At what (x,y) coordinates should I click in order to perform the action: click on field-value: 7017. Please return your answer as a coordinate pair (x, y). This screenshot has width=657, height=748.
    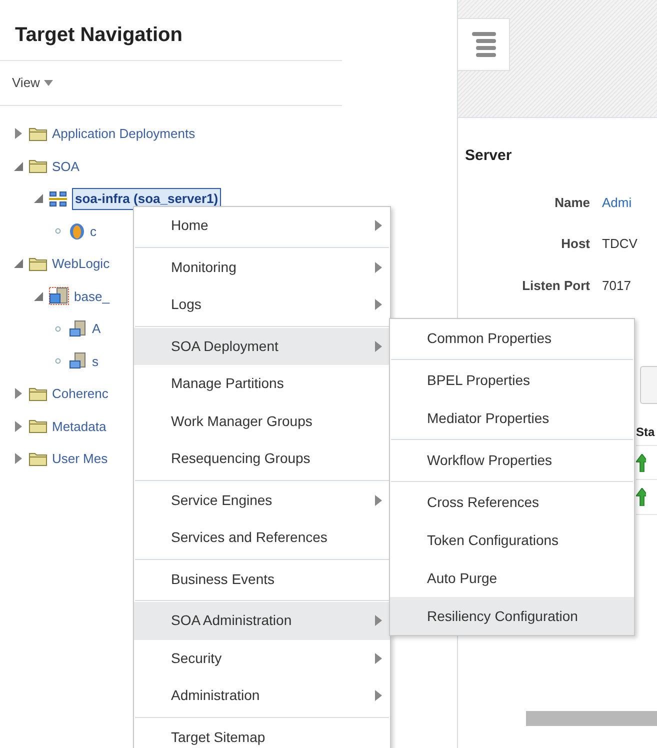
    Looking at the image, I should click on (616, 285).